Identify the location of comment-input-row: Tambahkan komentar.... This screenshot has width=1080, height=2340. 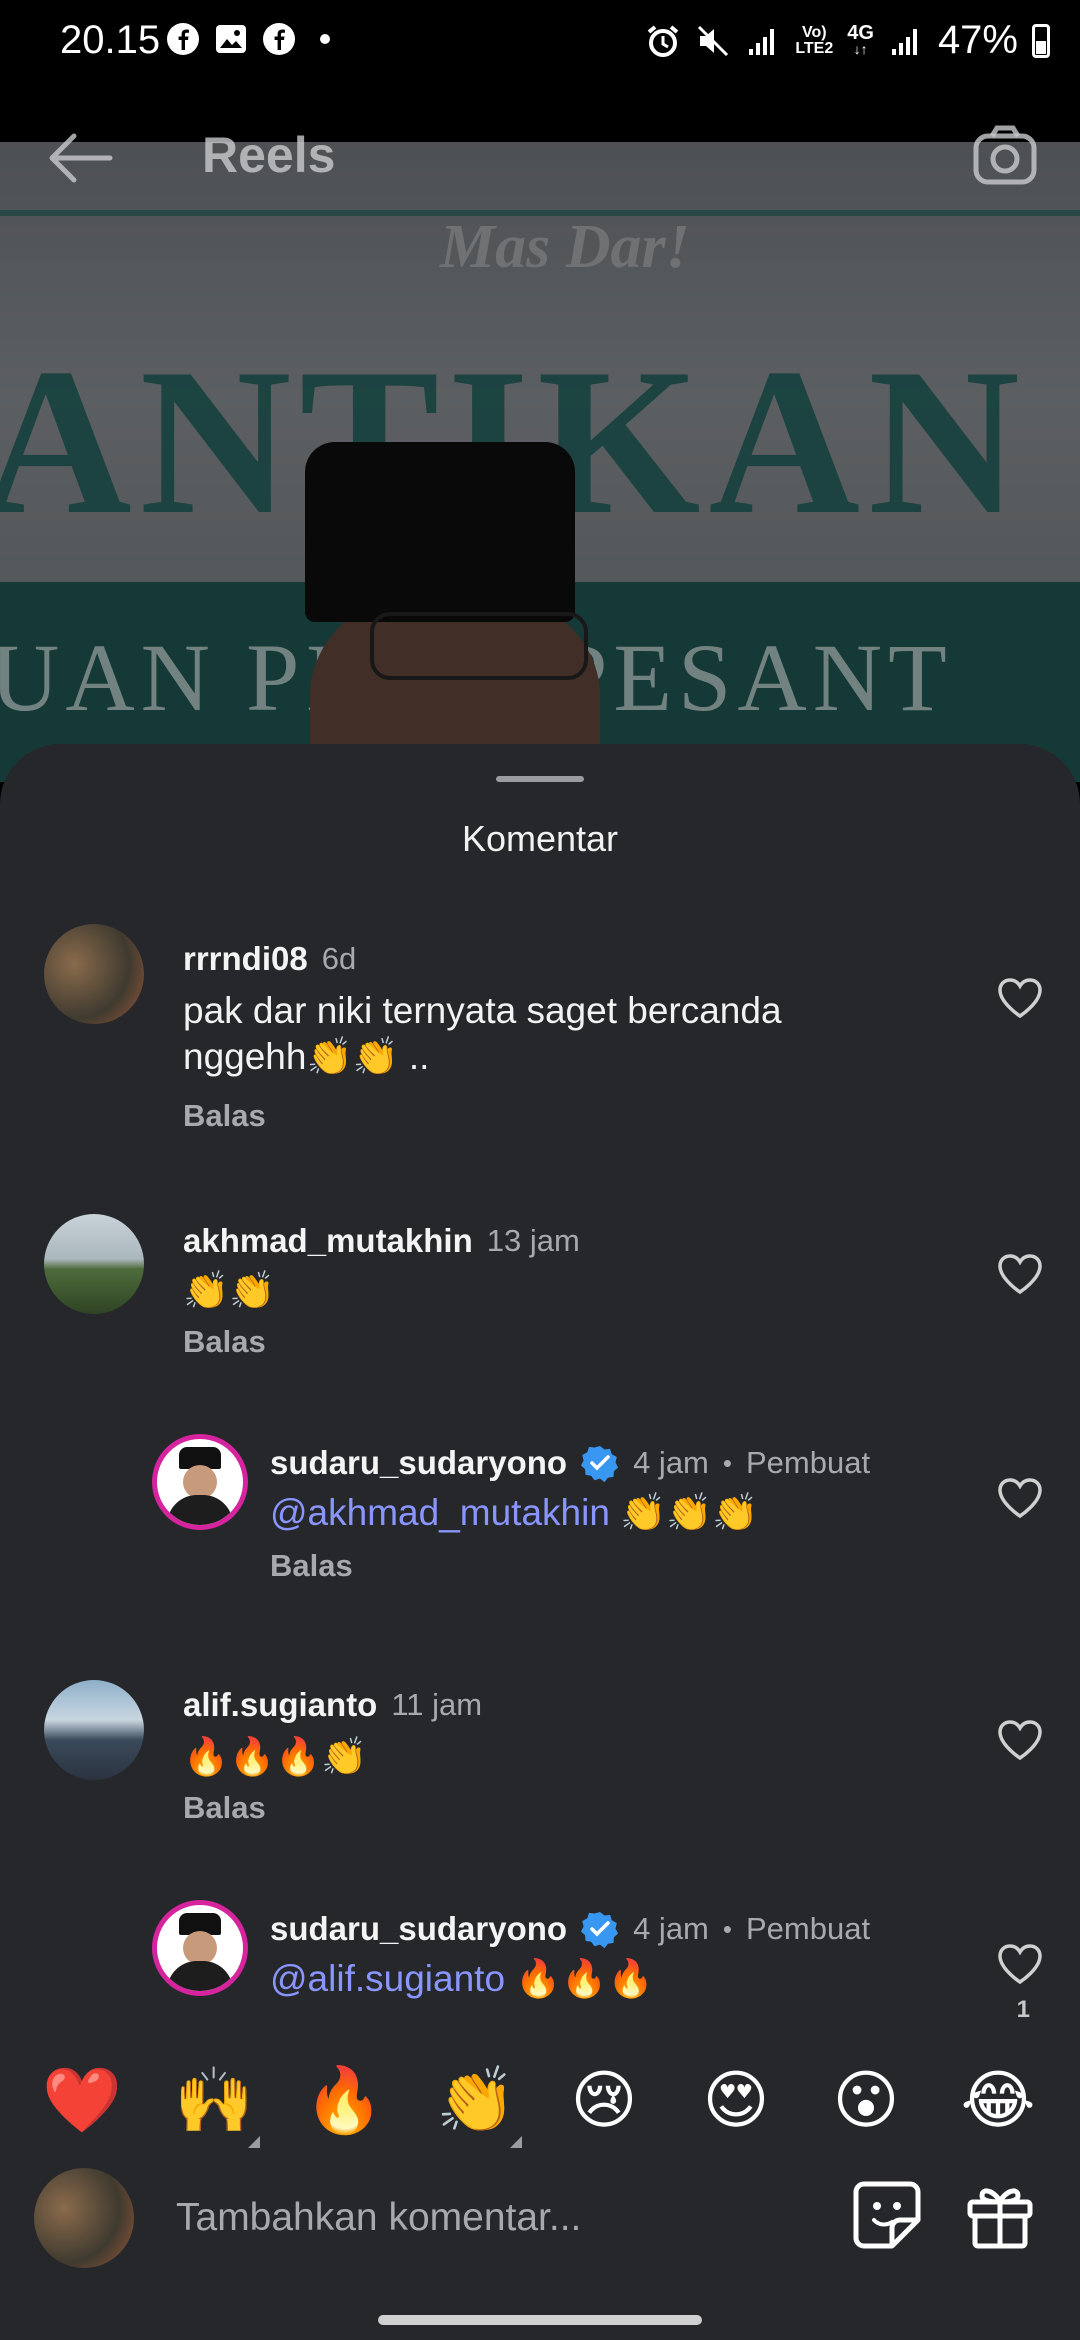
(540, 2220).